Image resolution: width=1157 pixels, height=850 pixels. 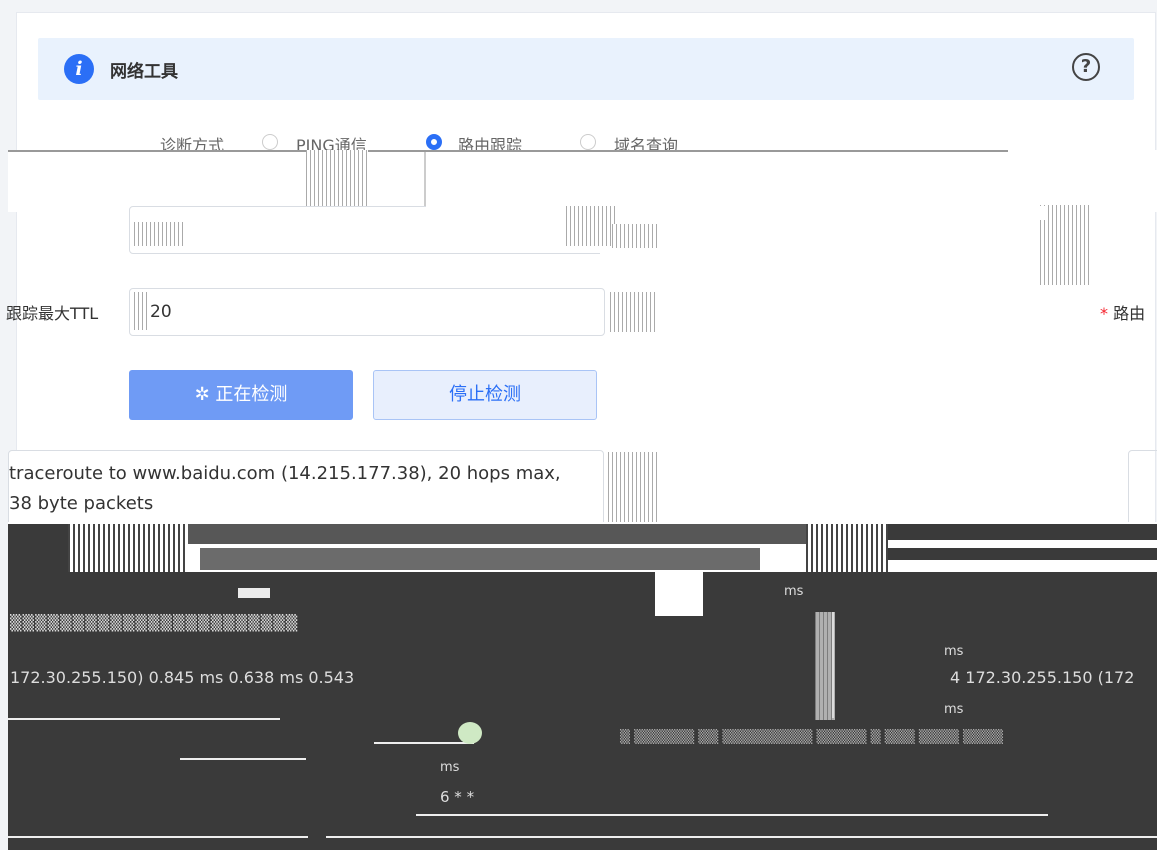 I want to click on ttl-label: 跟踪最大TTL, so click(x=52, y=313).